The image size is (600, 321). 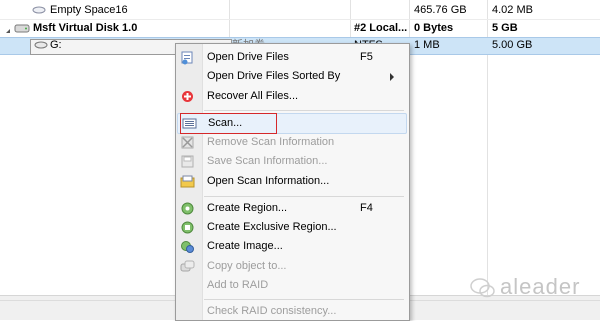 I want to click on row-offset: 5 GB, so click(x=505, y=28).